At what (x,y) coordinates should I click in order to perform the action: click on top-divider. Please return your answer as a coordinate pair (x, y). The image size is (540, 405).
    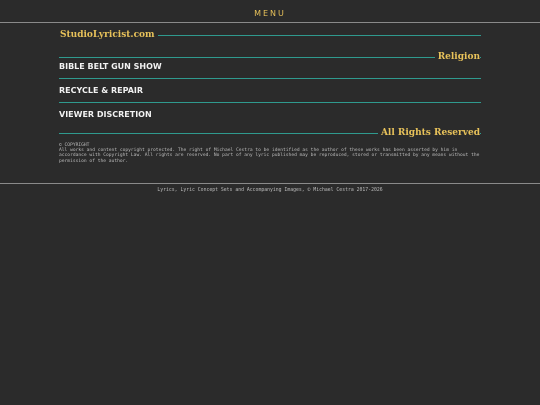
    Looking at the image, I should click on (270, 22).